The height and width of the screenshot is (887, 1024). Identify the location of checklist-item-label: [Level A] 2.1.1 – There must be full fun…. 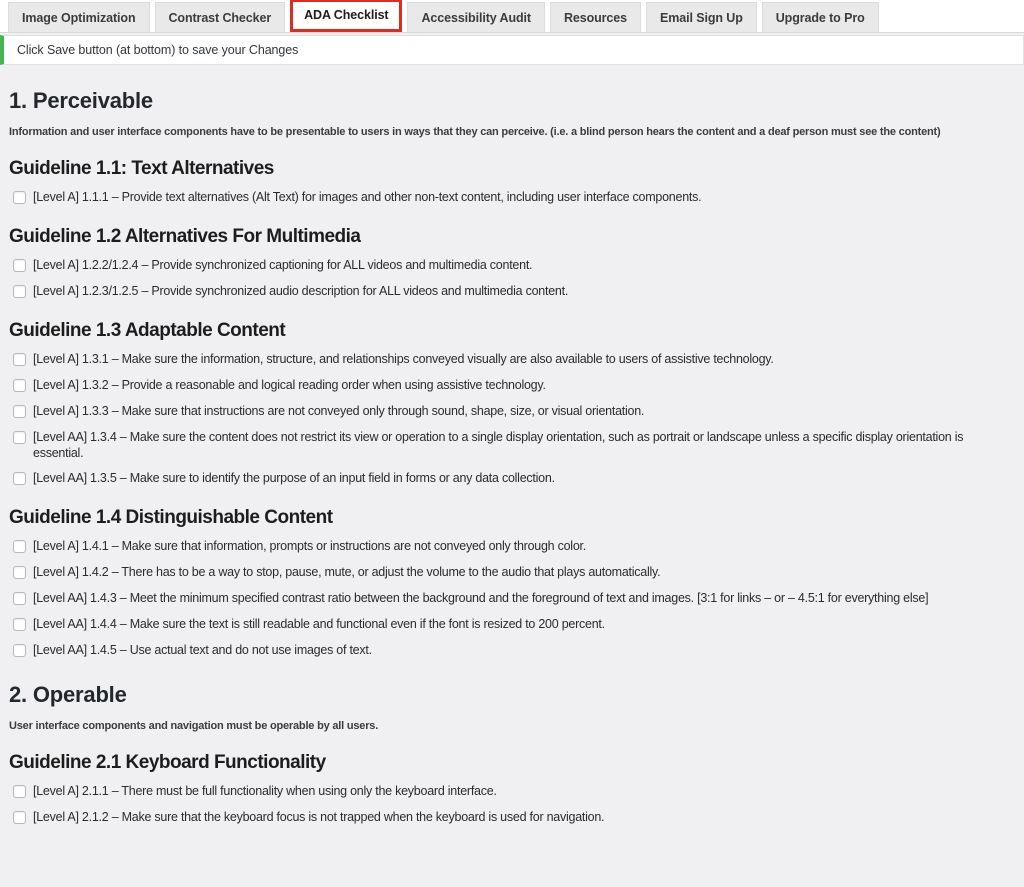
(265, 791).